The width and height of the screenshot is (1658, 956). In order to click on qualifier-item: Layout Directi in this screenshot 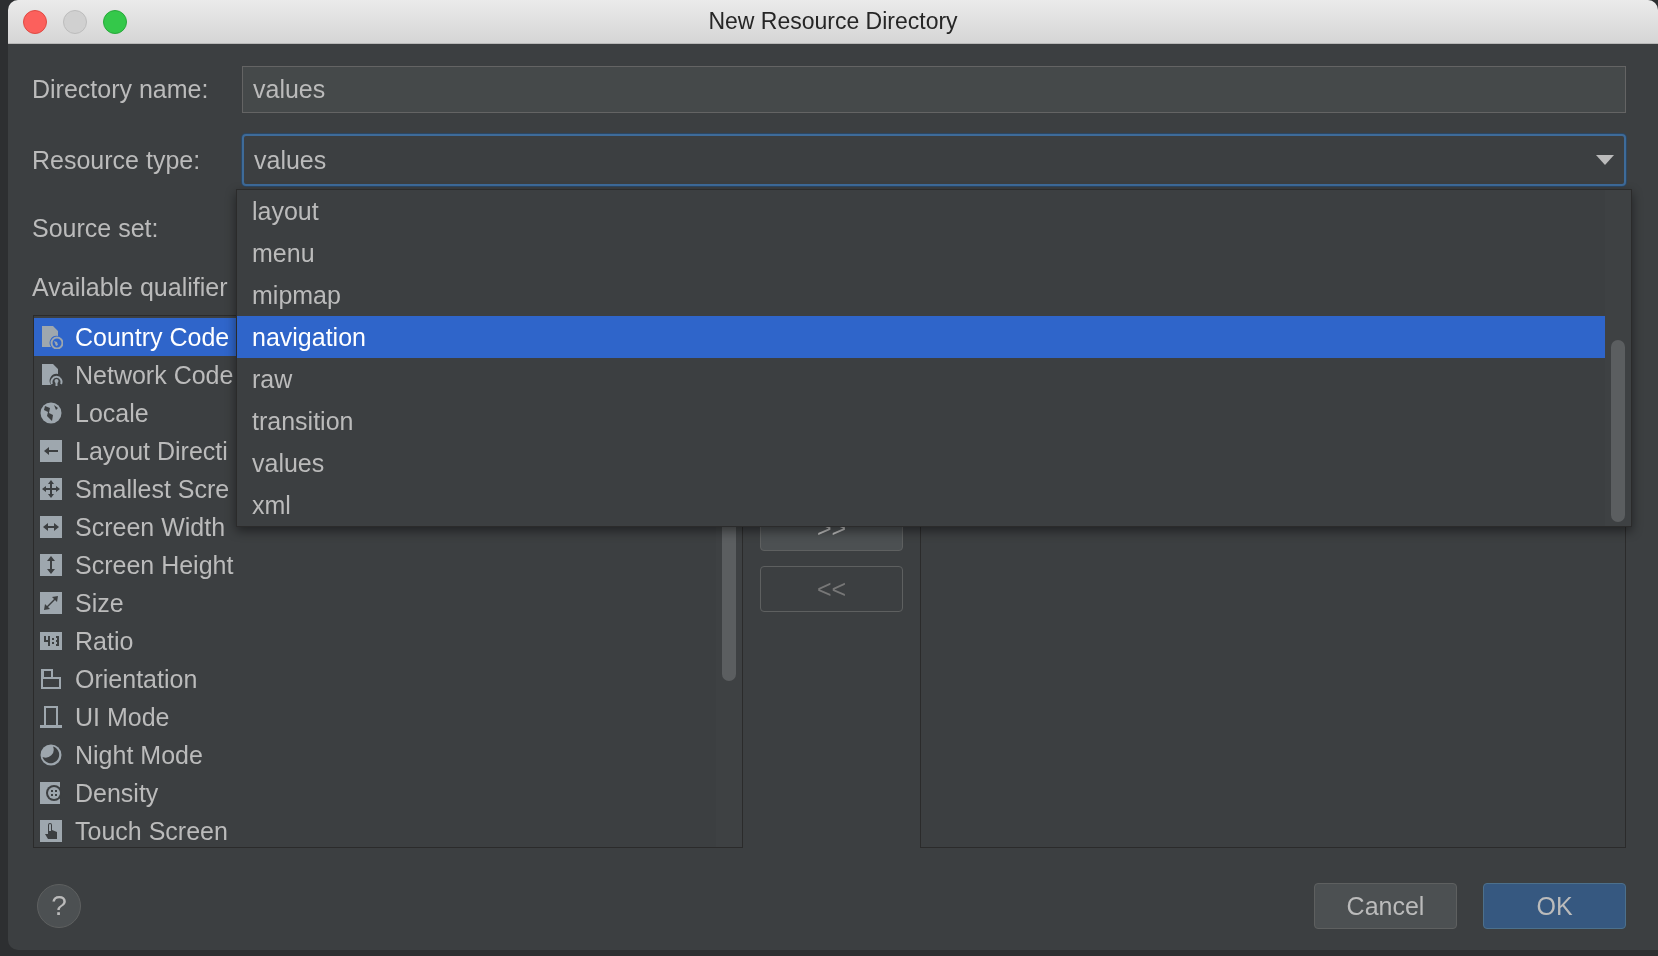, I will do `click(135, 451)`.